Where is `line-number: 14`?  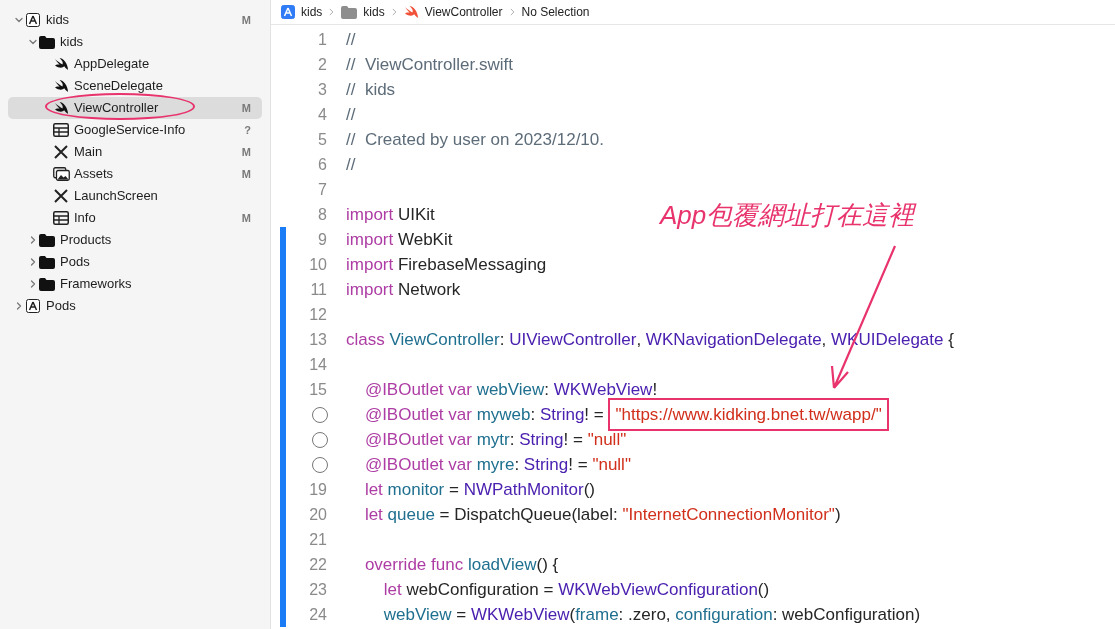 line-number: 14 is located at coordinates (318, 364).